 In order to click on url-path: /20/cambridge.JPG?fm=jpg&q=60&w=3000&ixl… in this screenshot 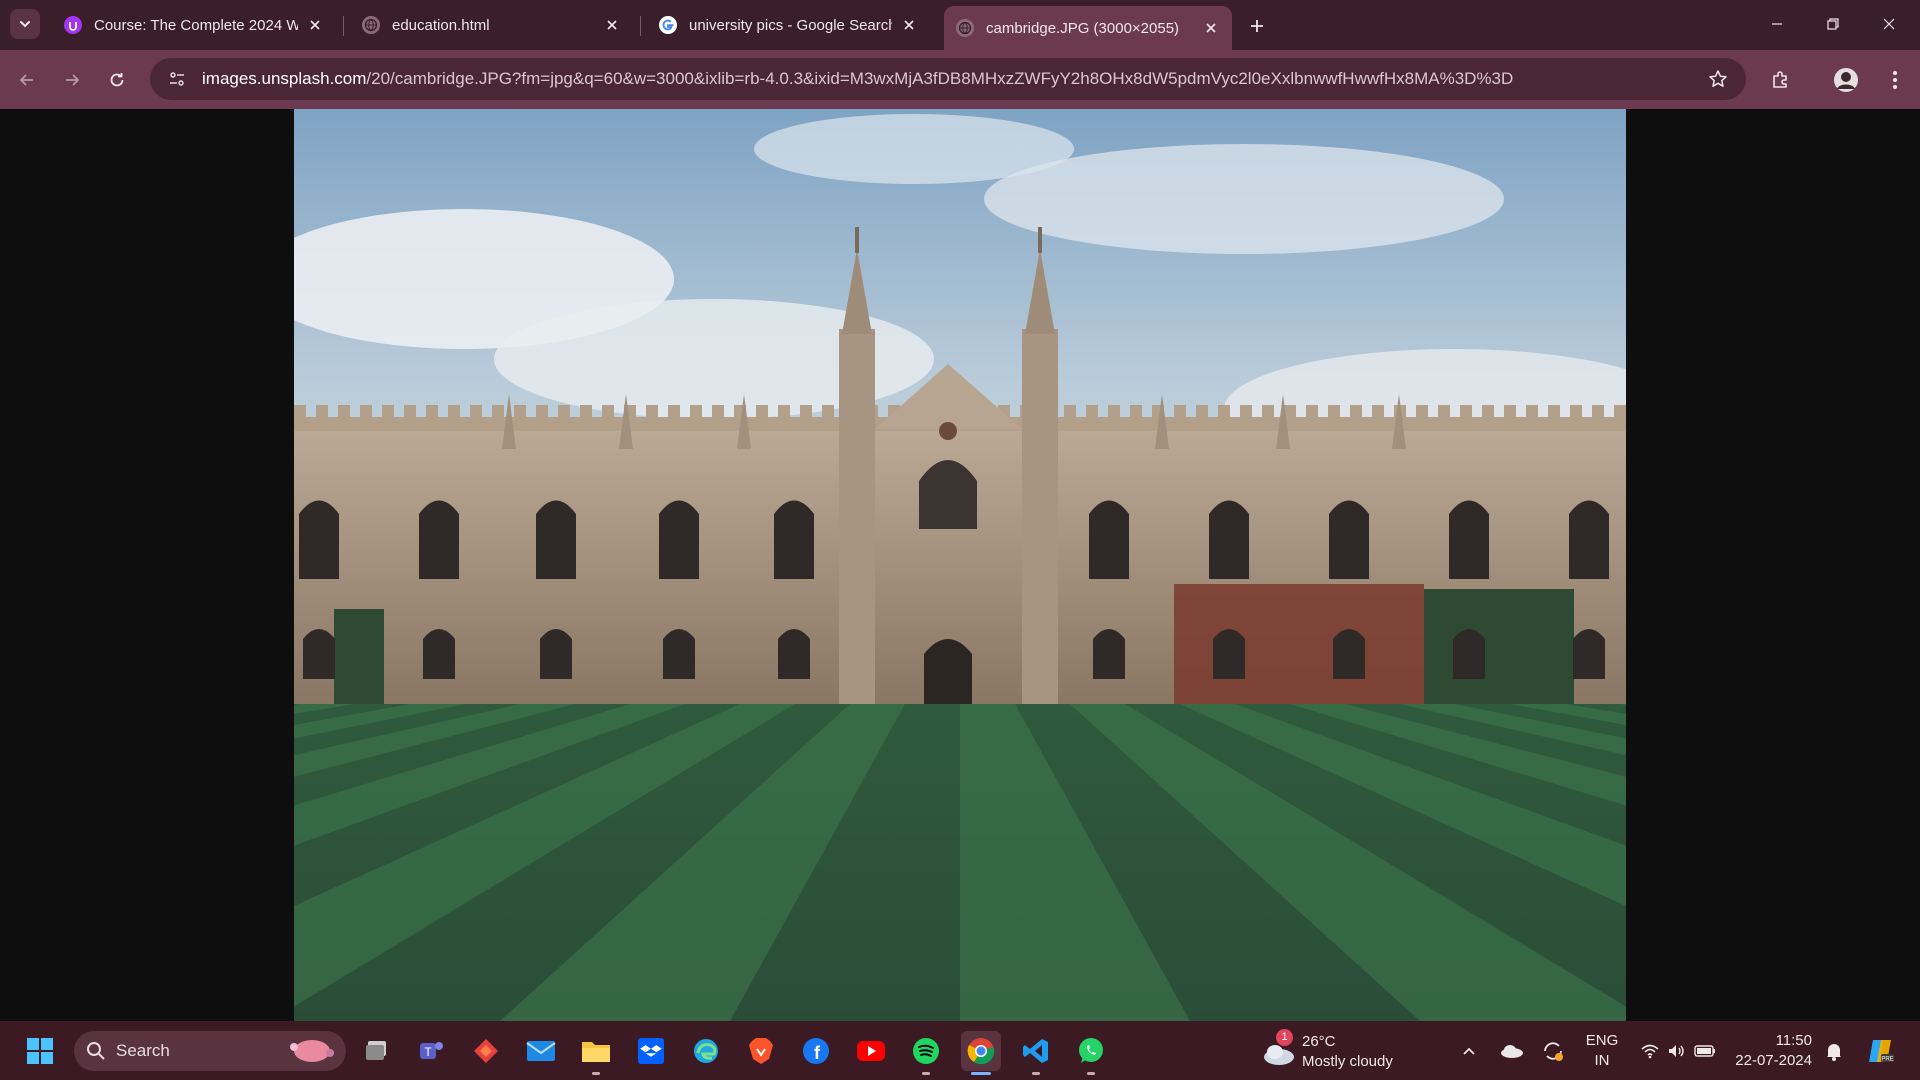, I will do `click(940, 78)`.